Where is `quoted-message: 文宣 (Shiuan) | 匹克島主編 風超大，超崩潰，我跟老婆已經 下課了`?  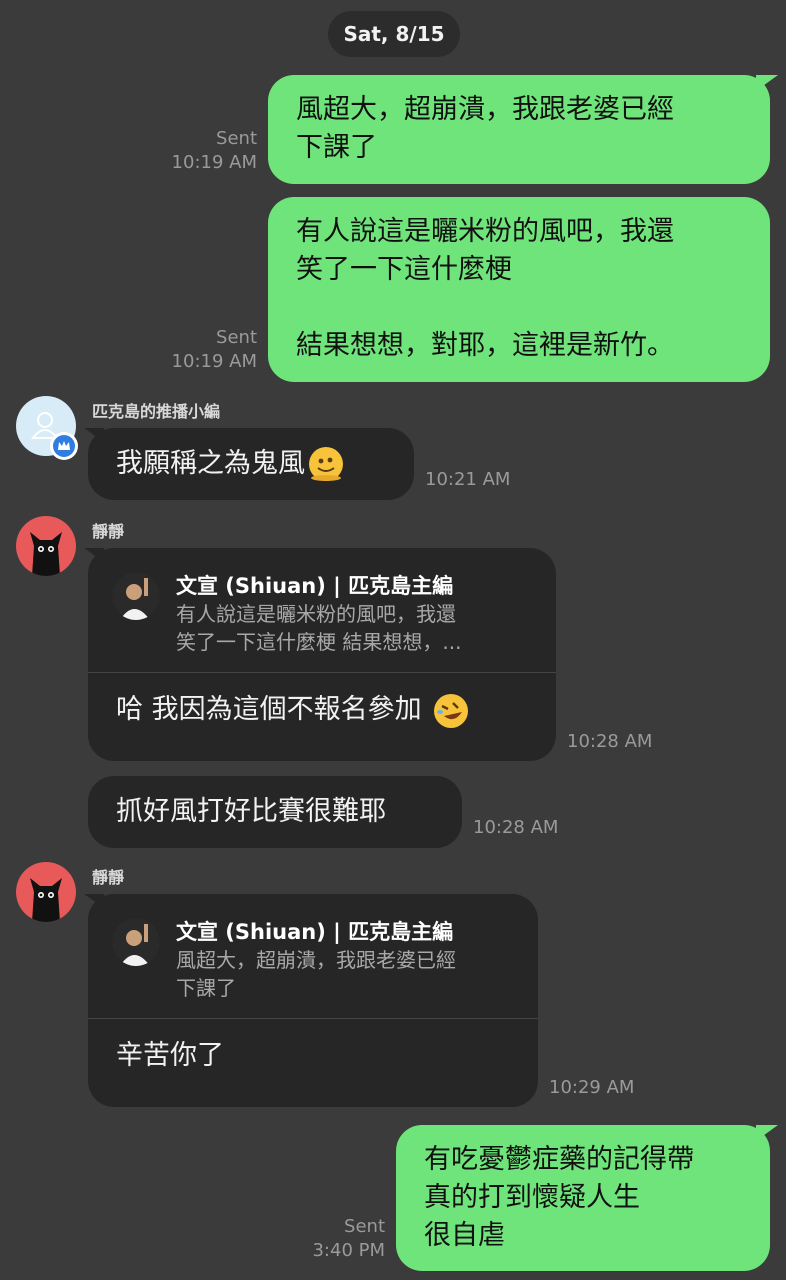 quoted-message: 文宣 (Shiuan) | 匹克島主編 風超大，超崩潰，我跟老婆已經 下課了 is located at coordinates (313, 948).